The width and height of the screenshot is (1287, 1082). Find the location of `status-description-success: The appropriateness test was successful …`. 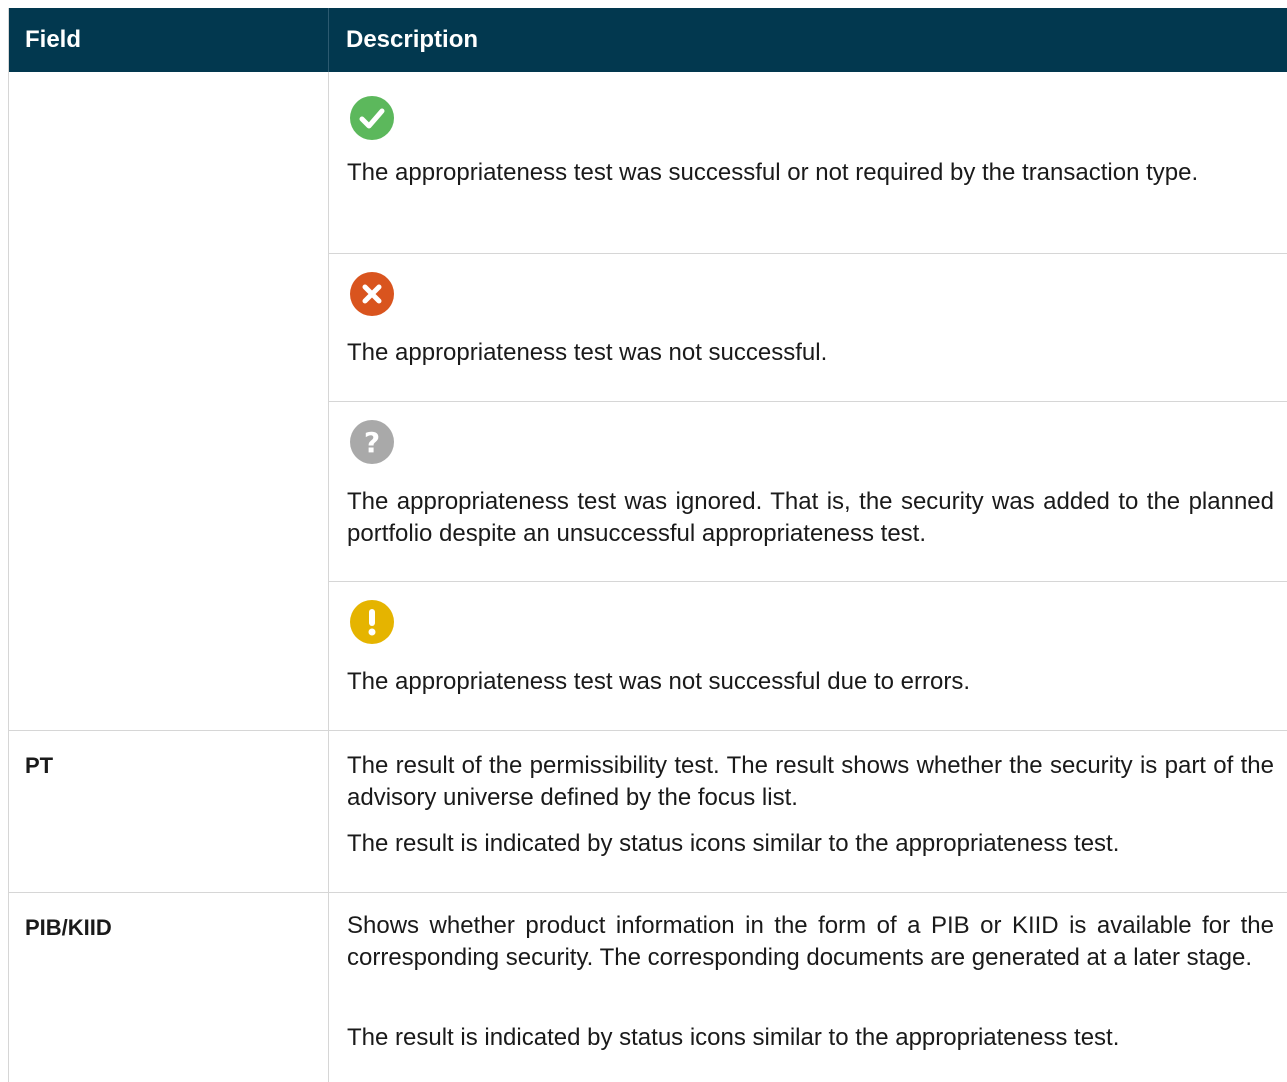

status-description-success: The appropriateness test was successful … is located at coordinates (773, 172).